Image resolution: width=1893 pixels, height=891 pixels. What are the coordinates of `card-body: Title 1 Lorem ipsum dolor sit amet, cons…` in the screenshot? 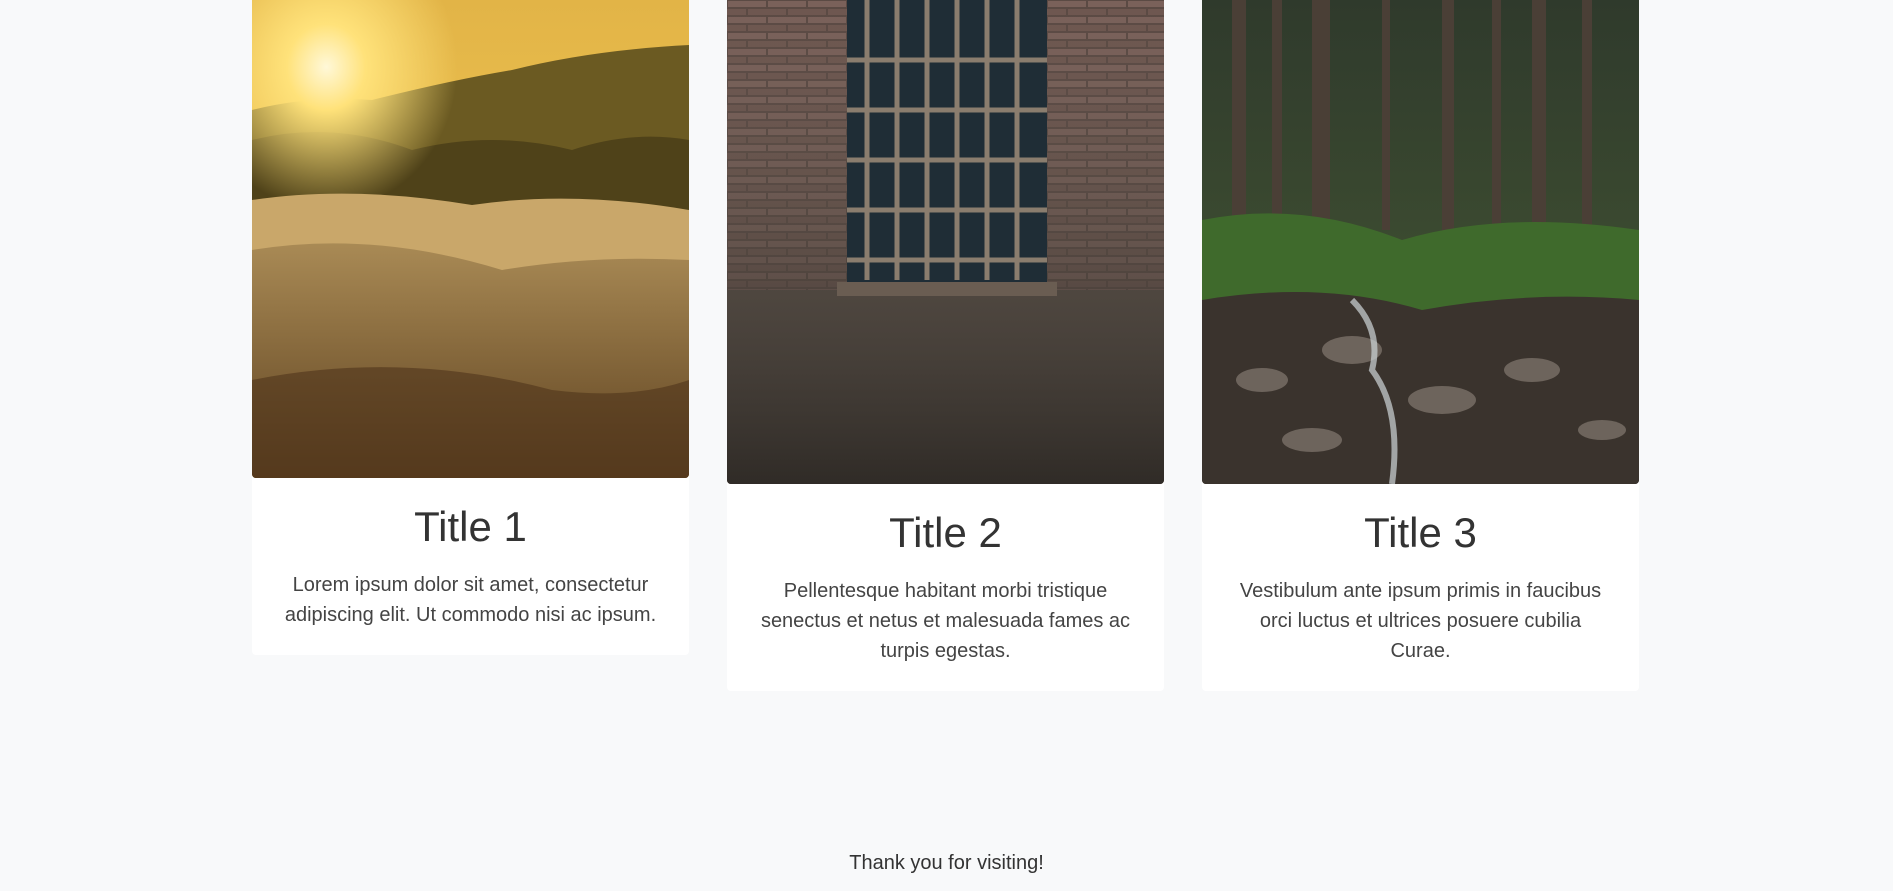 It's located at (470, 566).